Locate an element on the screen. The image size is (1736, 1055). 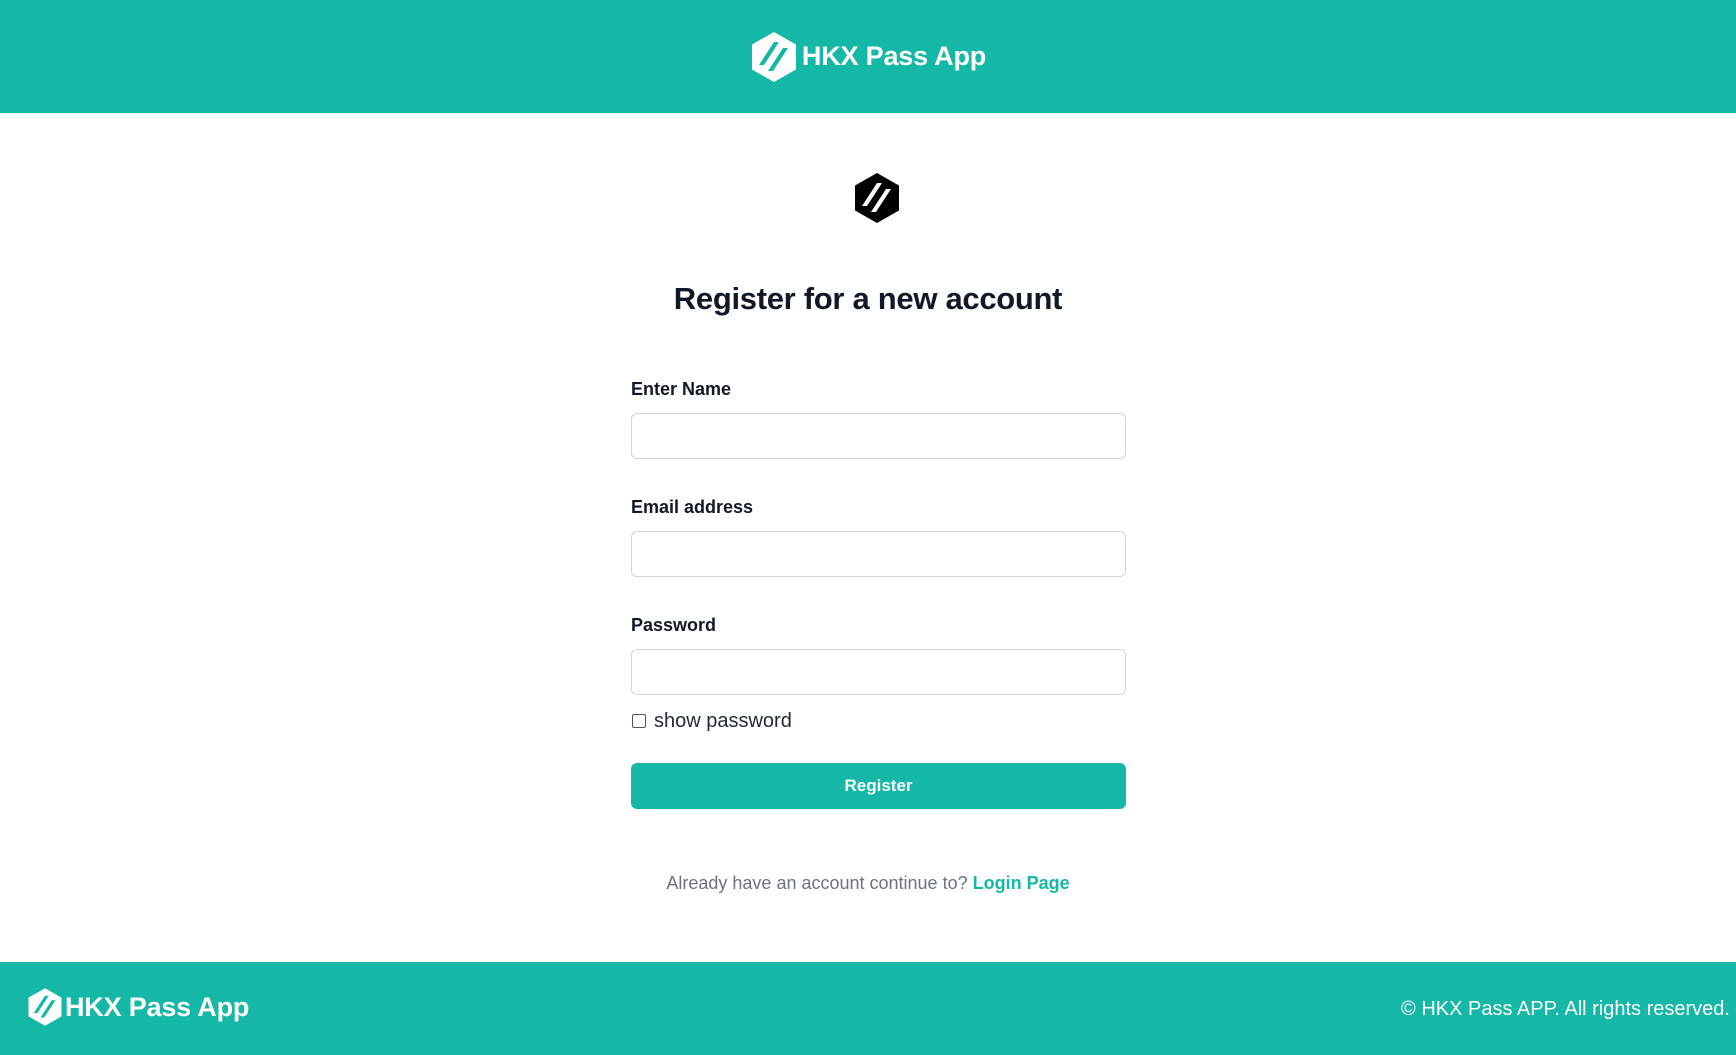
header-brand: HKX Pass App is located at coordinates (868, 57).